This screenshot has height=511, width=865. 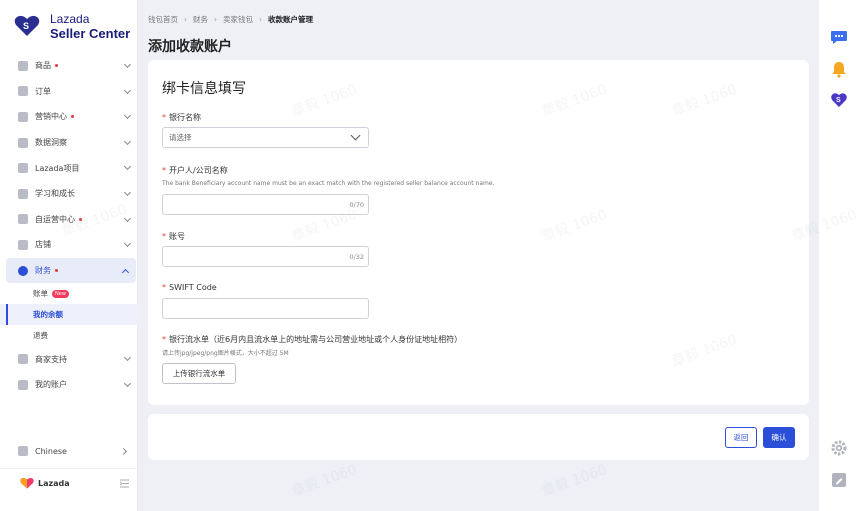 What do you see at coordinates (69, 143) in the screenshot?
I see `sidebar-item-data: 数据洞察` at bounding box center [69, 143].